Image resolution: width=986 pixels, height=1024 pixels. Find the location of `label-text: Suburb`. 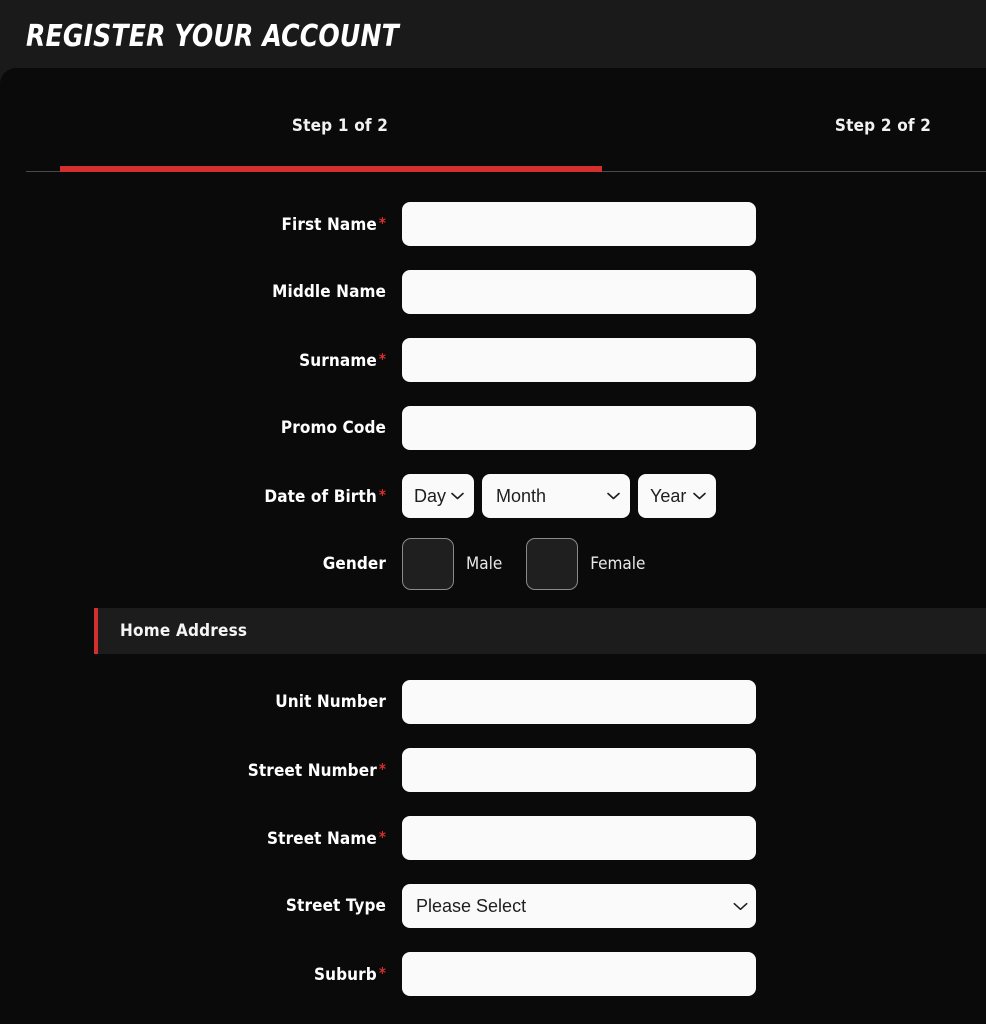

label-text: Suburb is located at coordinates (345, 974).